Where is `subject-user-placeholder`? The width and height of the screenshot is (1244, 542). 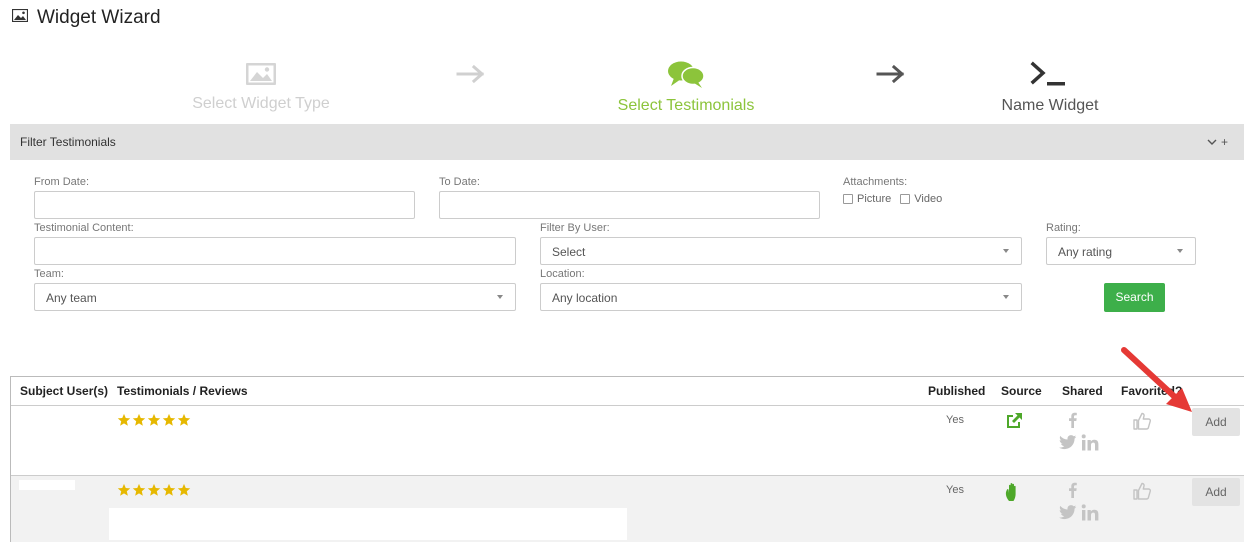
subject-user-placeholder is located at coordinates (47, 485).